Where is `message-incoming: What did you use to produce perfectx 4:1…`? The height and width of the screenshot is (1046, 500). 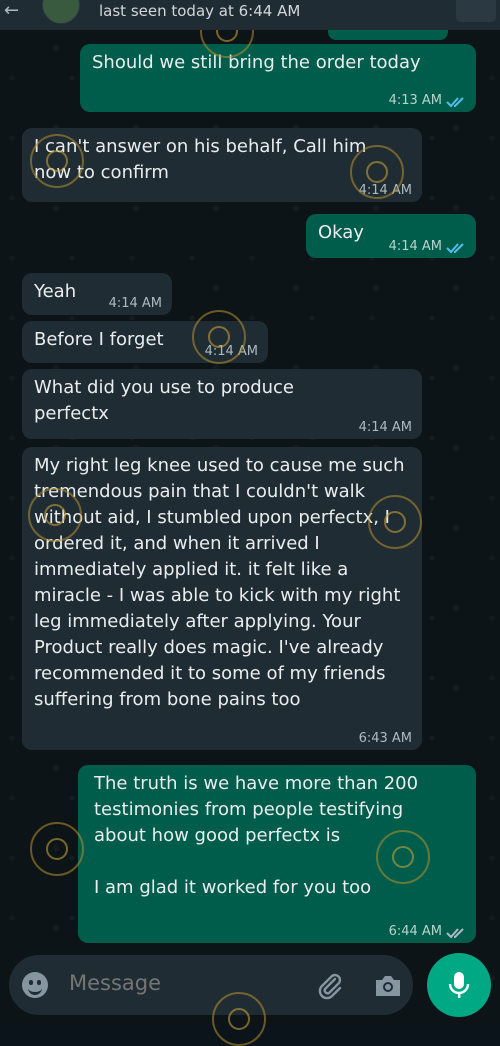 message-incoming: What did you use to produce perfectx 4:1… is located at coordinates (222, 404).